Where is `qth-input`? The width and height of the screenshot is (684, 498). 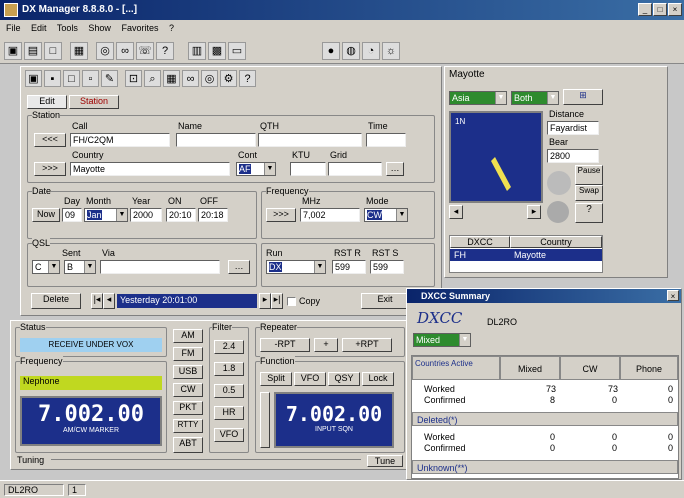 qth-input is located at coordinates (310, 140).